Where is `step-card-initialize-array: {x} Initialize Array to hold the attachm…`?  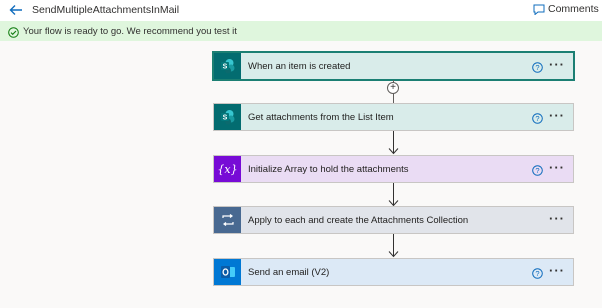 step-card-initialize-array: {x} Initialize Array to hold the attachm… is located at coordinates (393, 169).